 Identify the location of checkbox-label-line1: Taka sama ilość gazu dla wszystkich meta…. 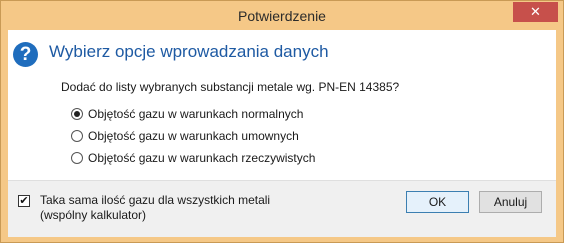
(155, 200).